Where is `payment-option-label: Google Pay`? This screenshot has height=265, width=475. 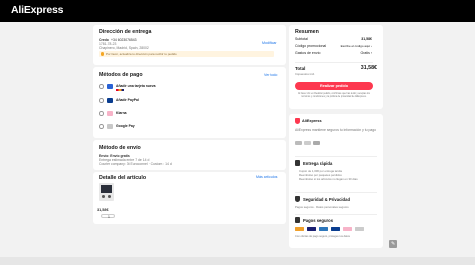
payment-option-label: Google Pay is located at coordinates (125, 126).